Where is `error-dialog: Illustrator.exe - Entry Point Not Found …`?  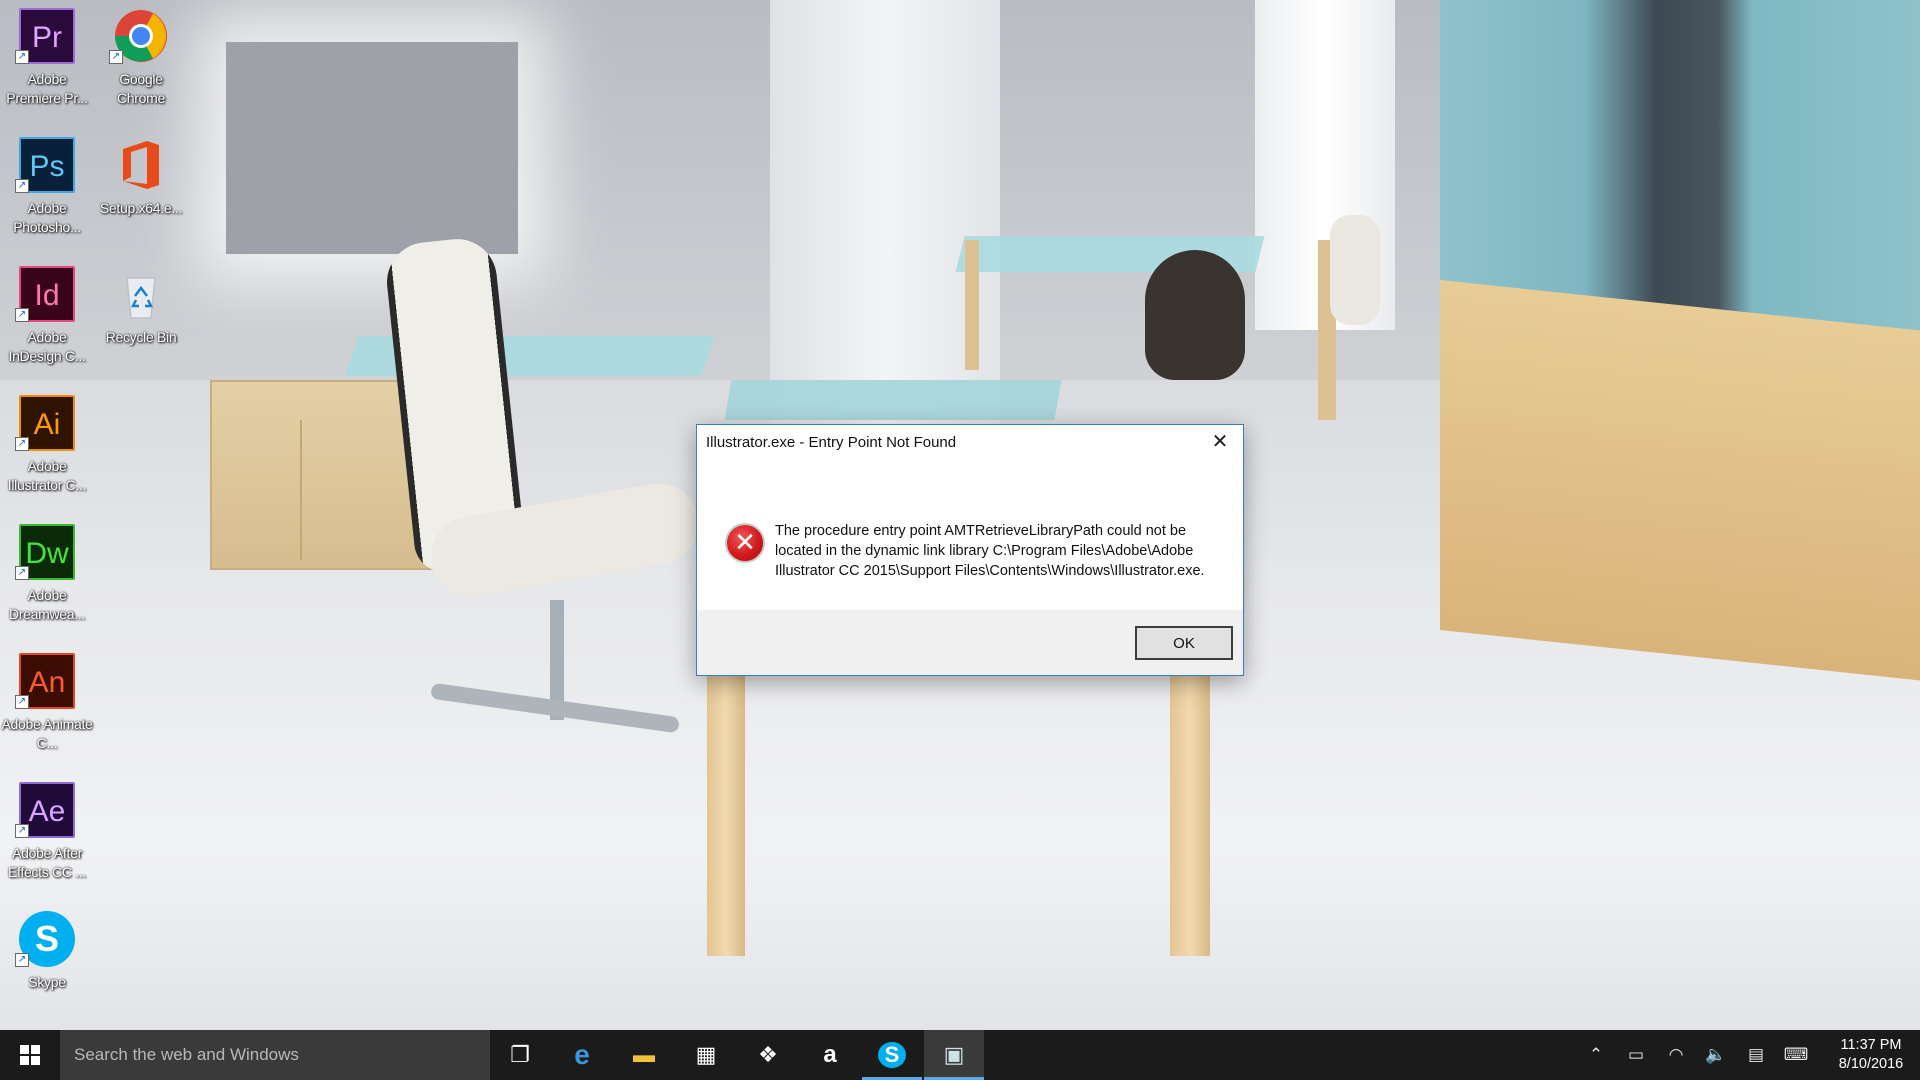
error-dialog: Illustrator.exe - Entry Point Not Found … is located at coordinates (970, 550).